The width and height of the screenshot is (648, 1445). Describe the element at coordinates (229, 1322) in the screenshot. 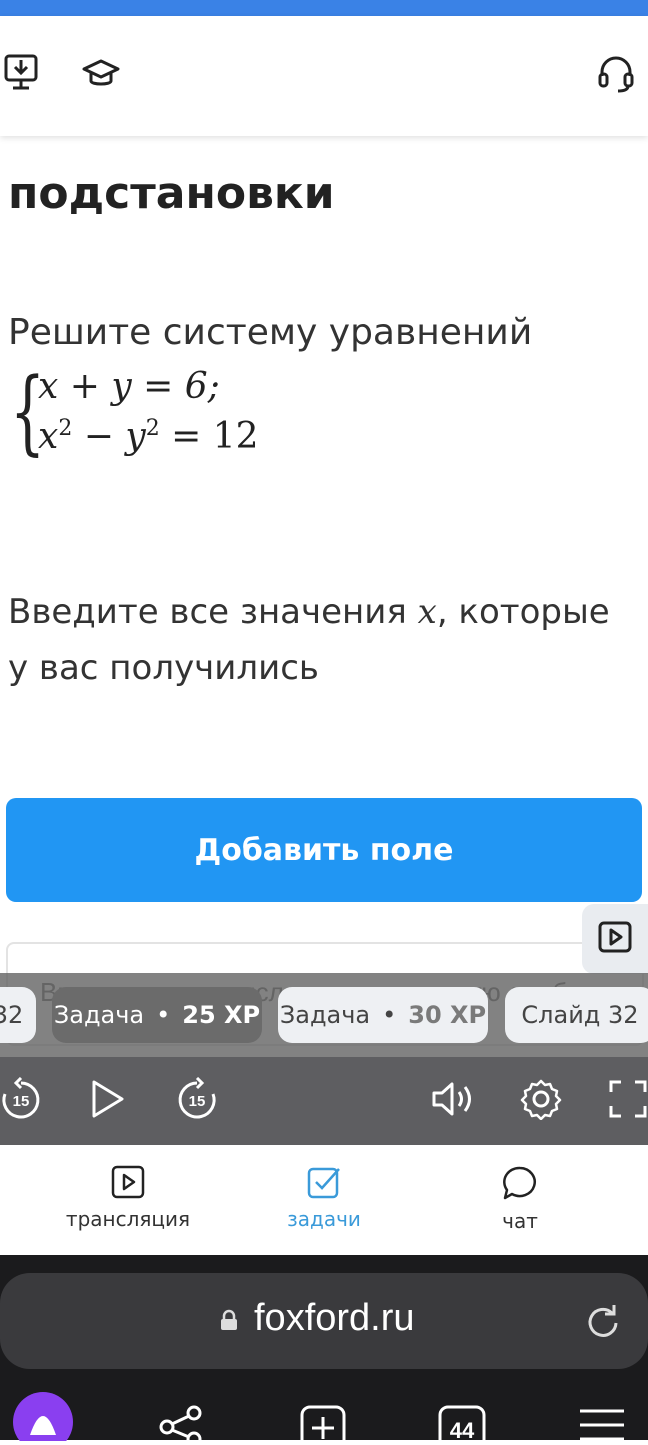

I see `lock-icon` at that location.